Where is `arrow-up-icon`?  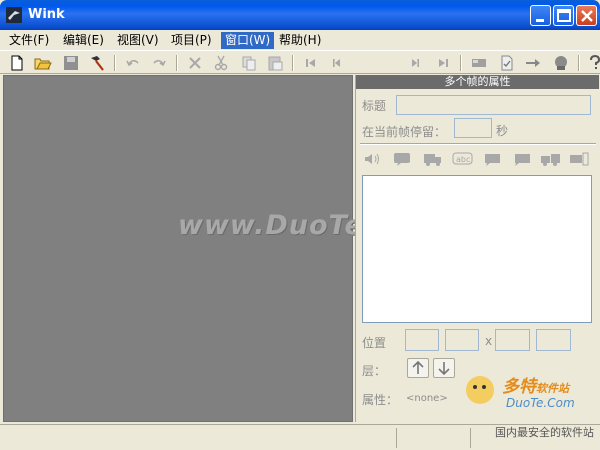 arrow-up-icon is located at coordinates (418, 367).